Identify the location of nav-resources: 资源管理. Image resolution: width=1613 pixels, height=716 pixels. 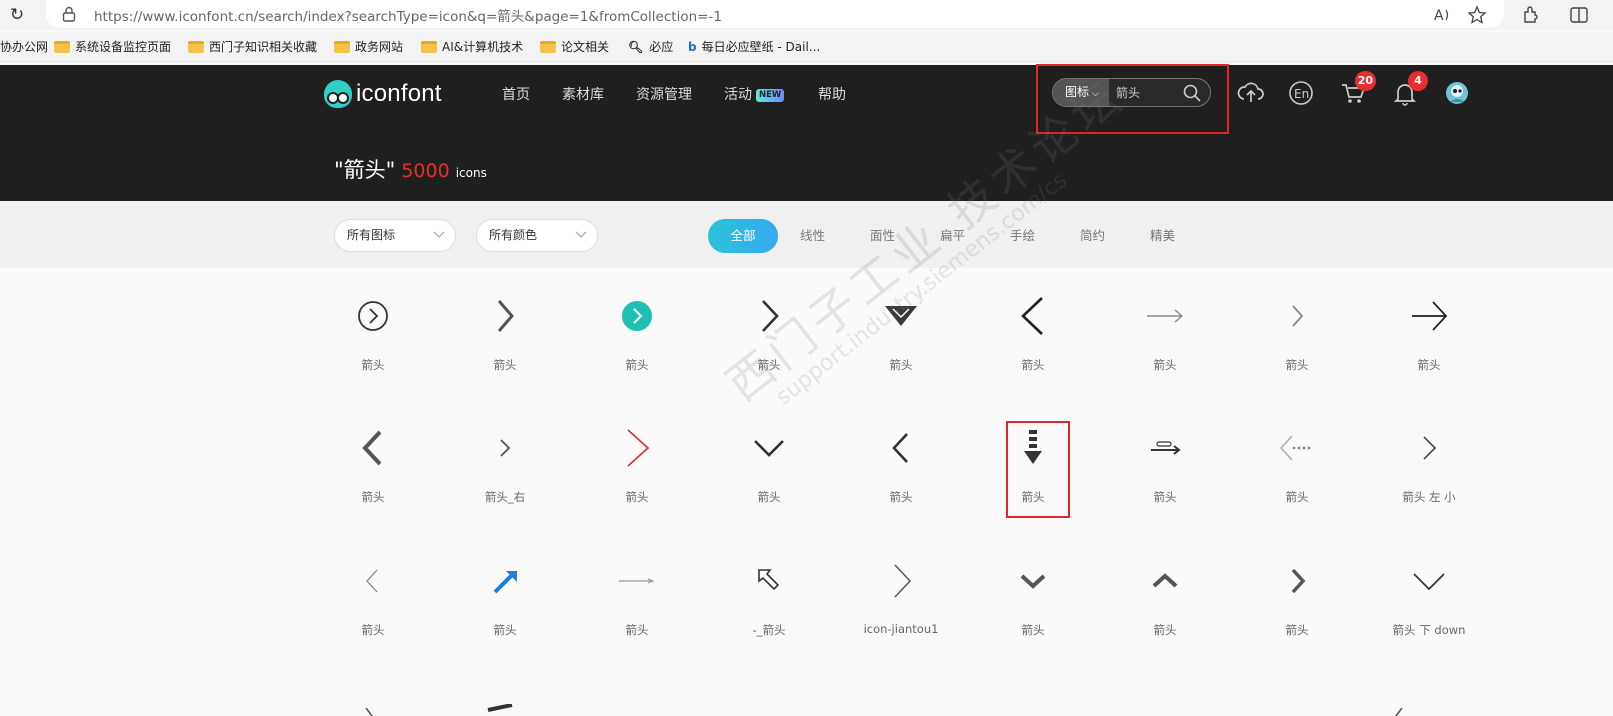
(664, 94).